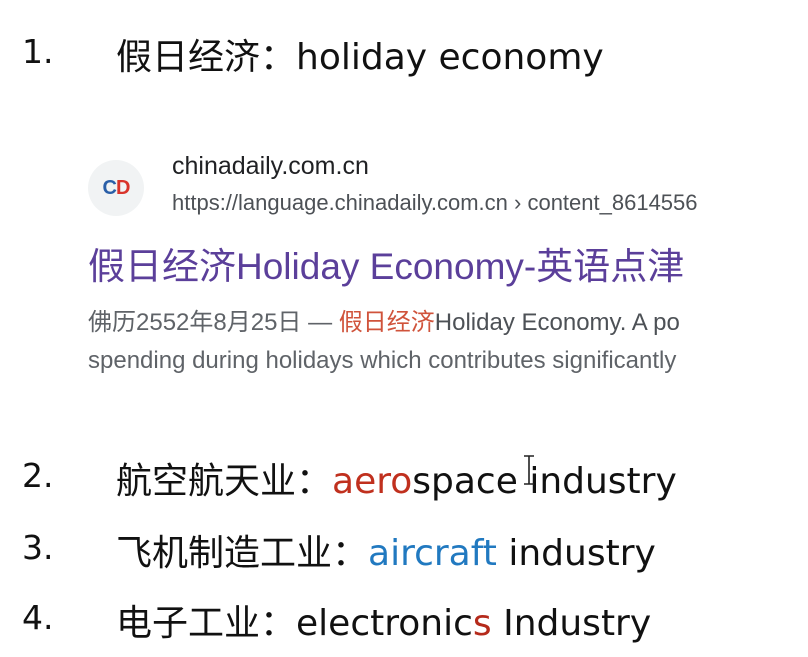 This screenshot has width=808, height=657. What do you see at coordinates (576, 553) in the screenshot?
I see `english-term-rest: industry` at bounding box center [576, 553].